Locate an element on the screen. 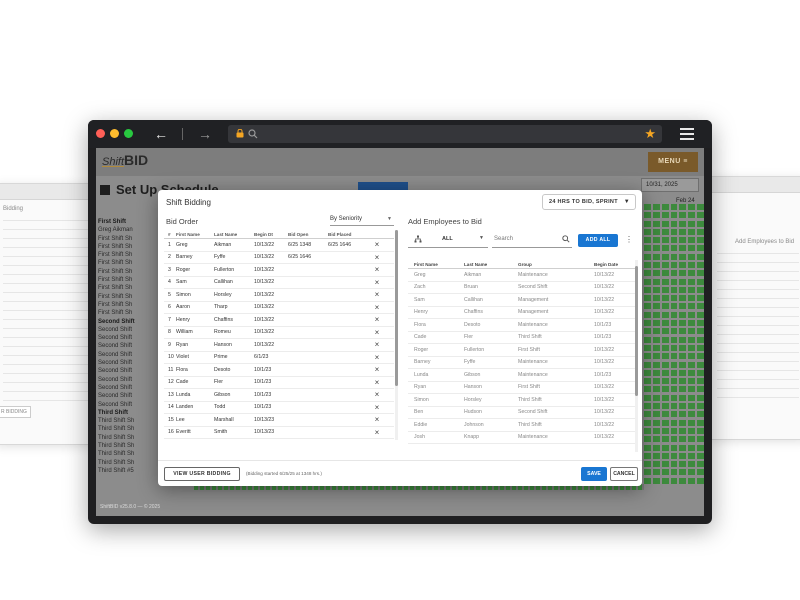 Image resolution: width=800 pixels, height=600 pixels. cancel-button: CANCEL is located at coordinates (624, 474).